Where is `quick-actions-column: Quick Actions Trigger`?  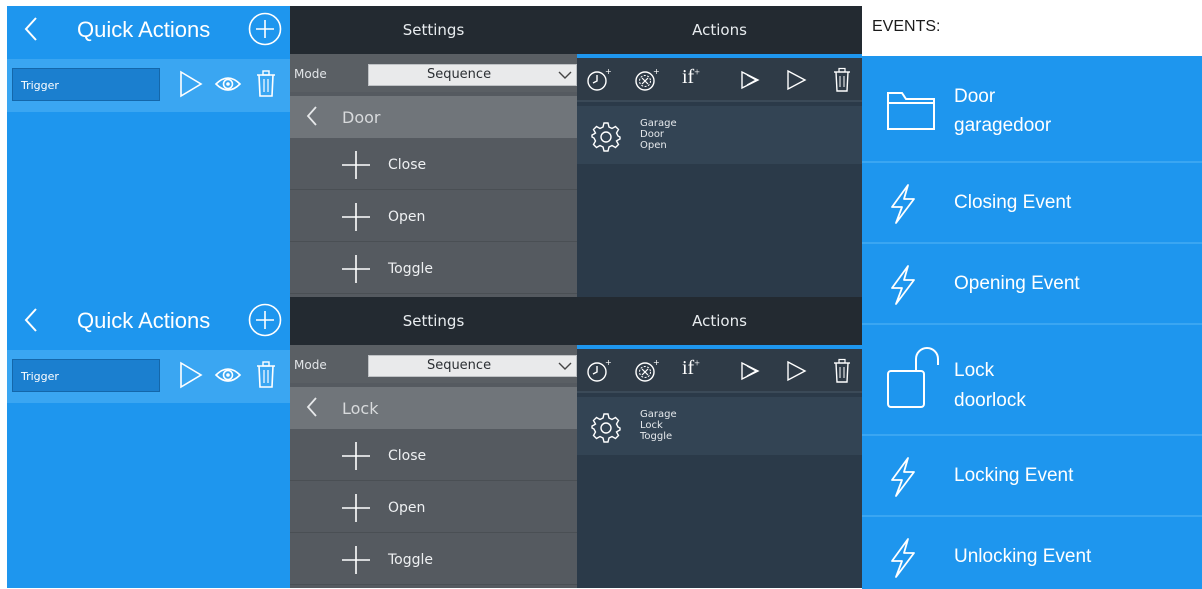
quick-actions-column: Quick Actions Trigger is located at coordinates (148, 151).